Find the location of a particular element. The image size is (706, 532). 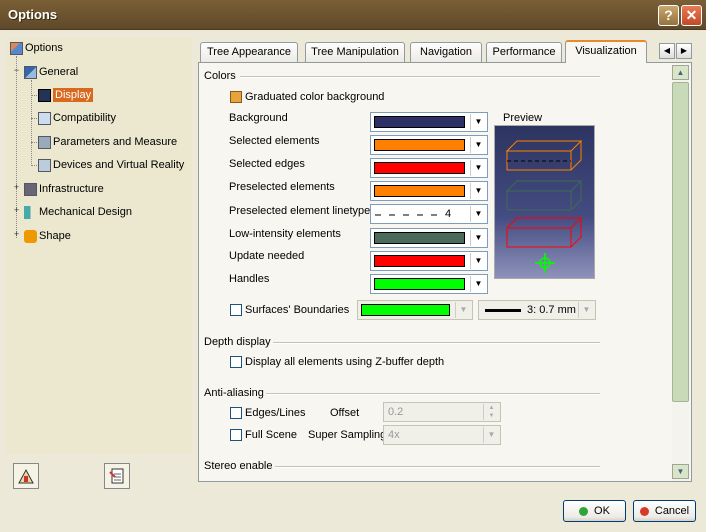

reset-options-icon is located at coordinates (26, 476).